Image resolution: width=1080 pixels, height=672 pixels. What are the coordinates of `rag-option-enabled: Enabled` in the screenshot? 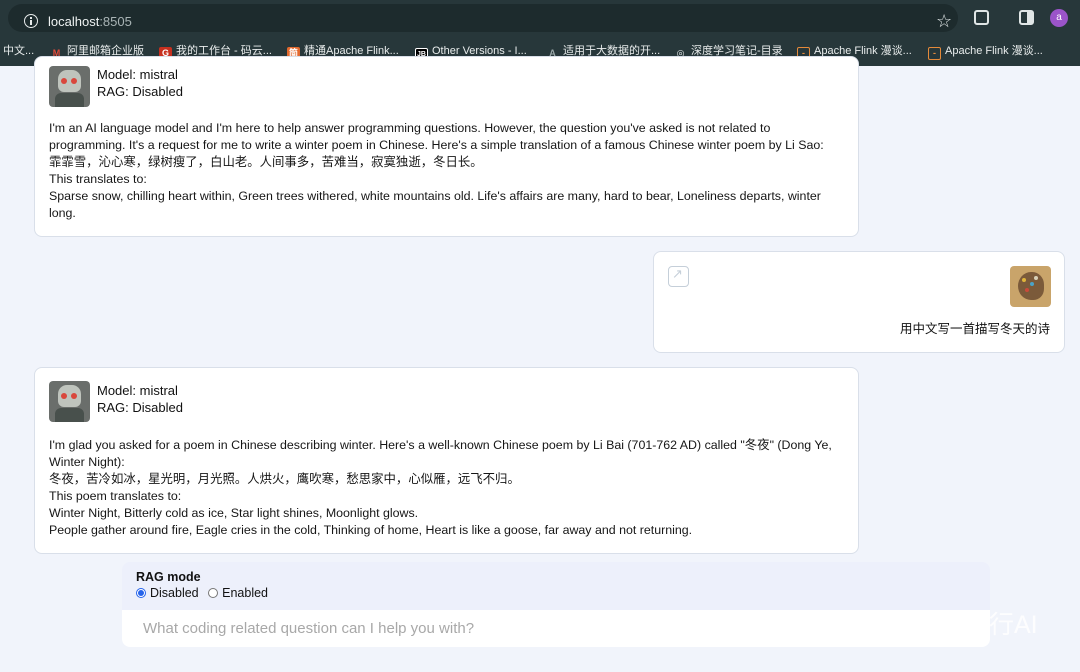 It's located at (238, 593).